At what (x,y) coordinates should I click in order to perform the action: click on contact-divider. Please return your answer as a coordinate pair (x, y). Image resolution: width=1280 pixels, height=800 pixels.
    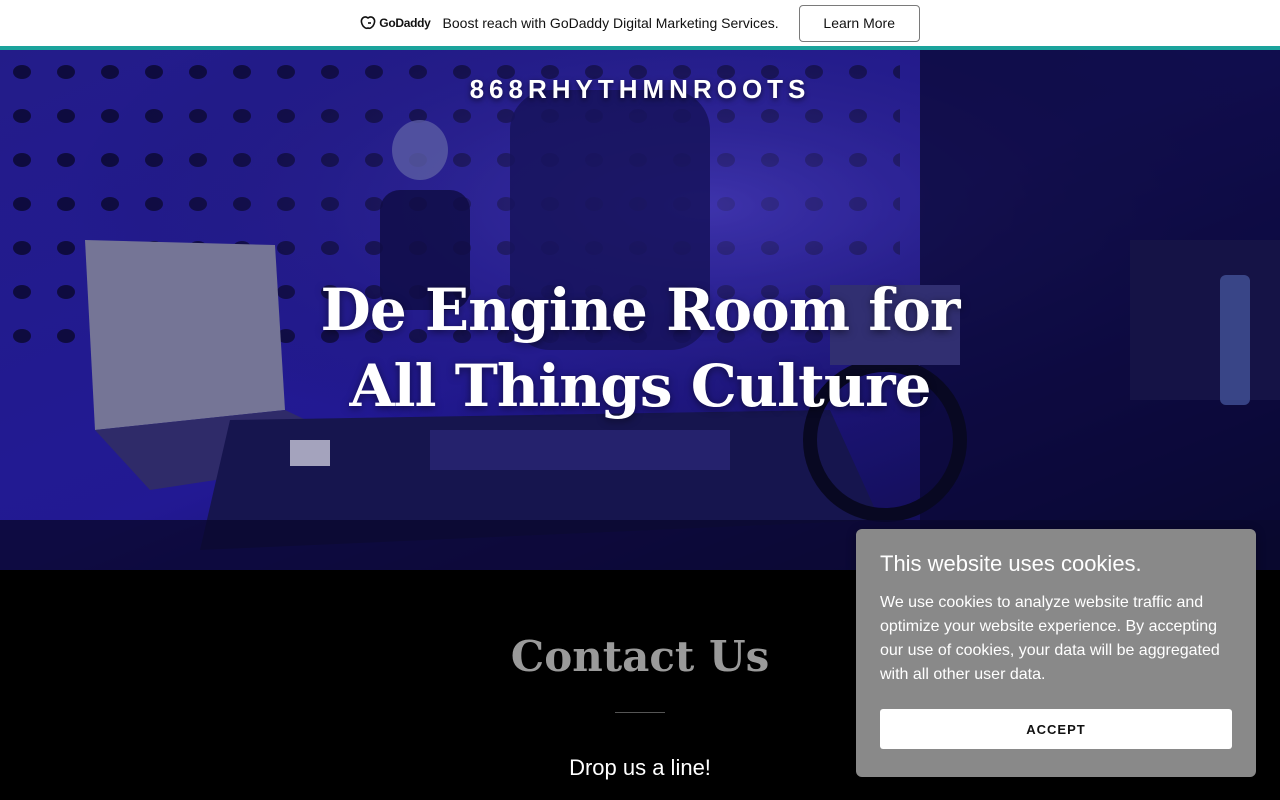
    Looking at the image, I should click on (640, 712).